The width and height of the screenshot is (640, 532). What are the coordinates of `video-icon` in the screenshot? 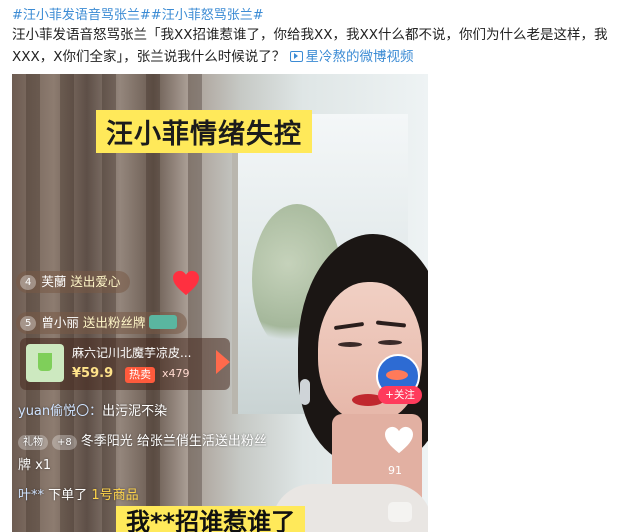 It's located at (296, 56).